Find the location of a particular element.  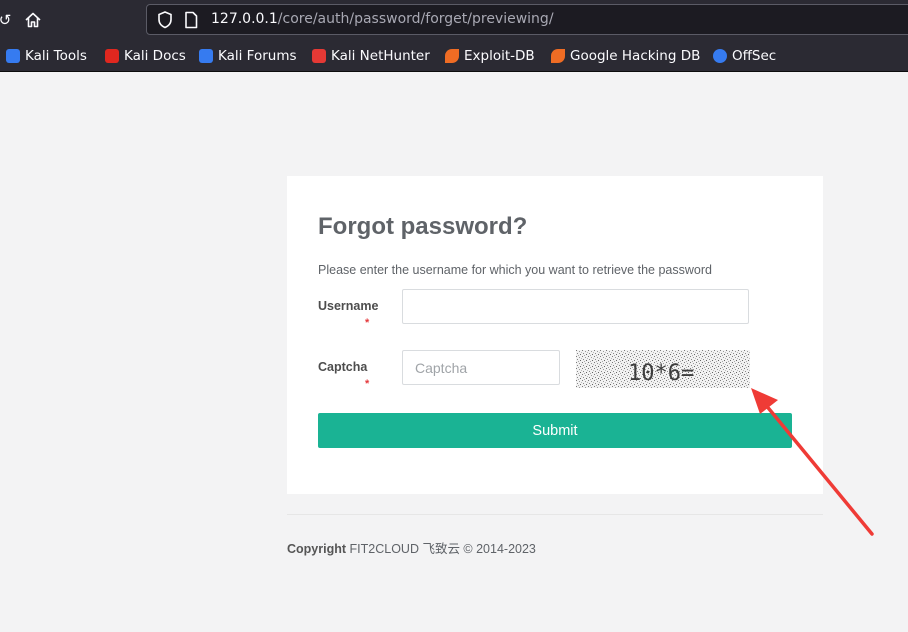

home-icon is located at coordinates (33, 20).